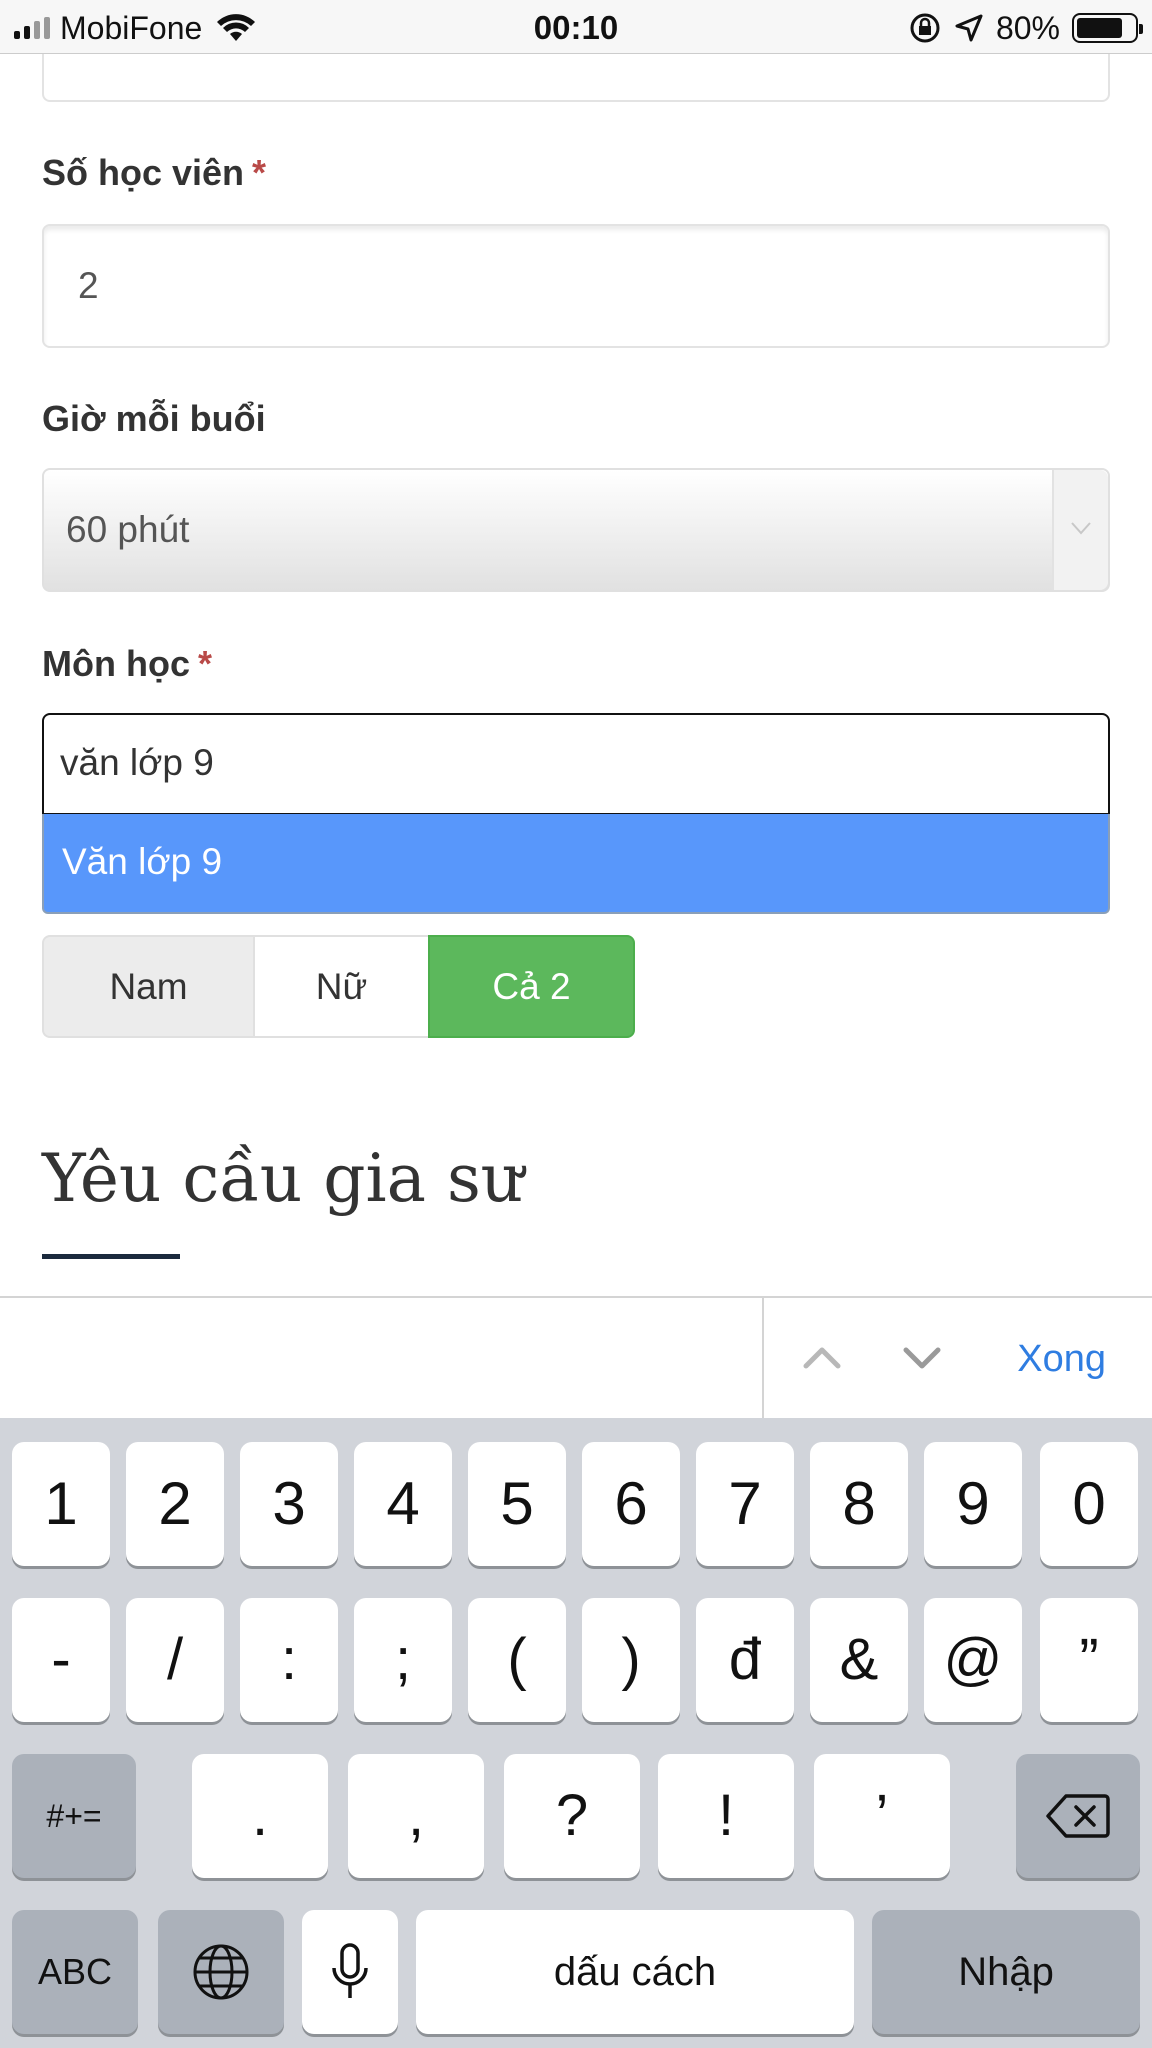 Image resolution: width=1152 pixels, height=2048 pixels. What do you see at coordinates (726, 1816) in the screenshot?
I see `key-exclamation: !` at bounding box center [726, 1816].